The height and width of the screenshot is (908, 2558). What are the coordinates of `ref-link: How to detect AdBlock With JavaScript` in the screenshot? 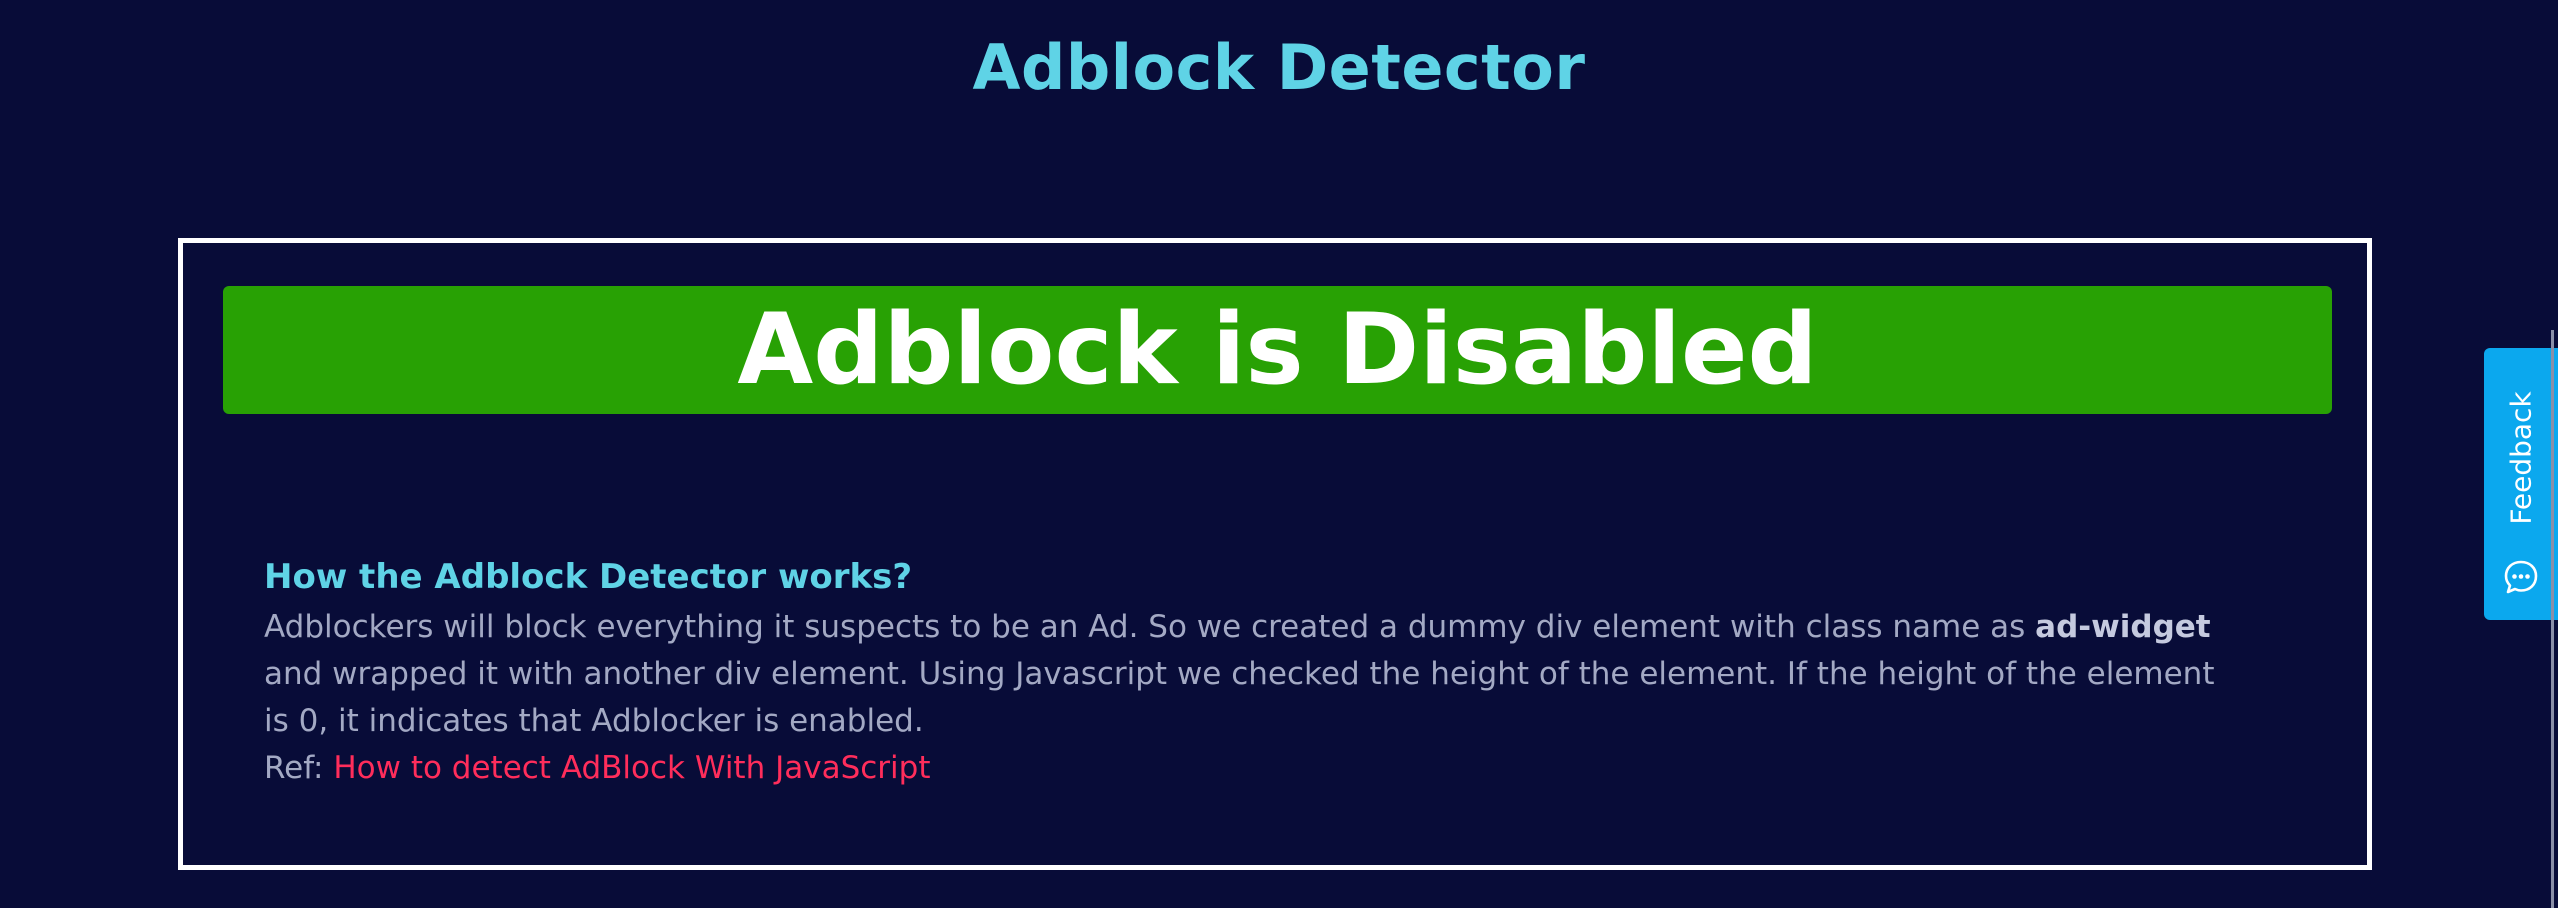 It's located at (631, 768).